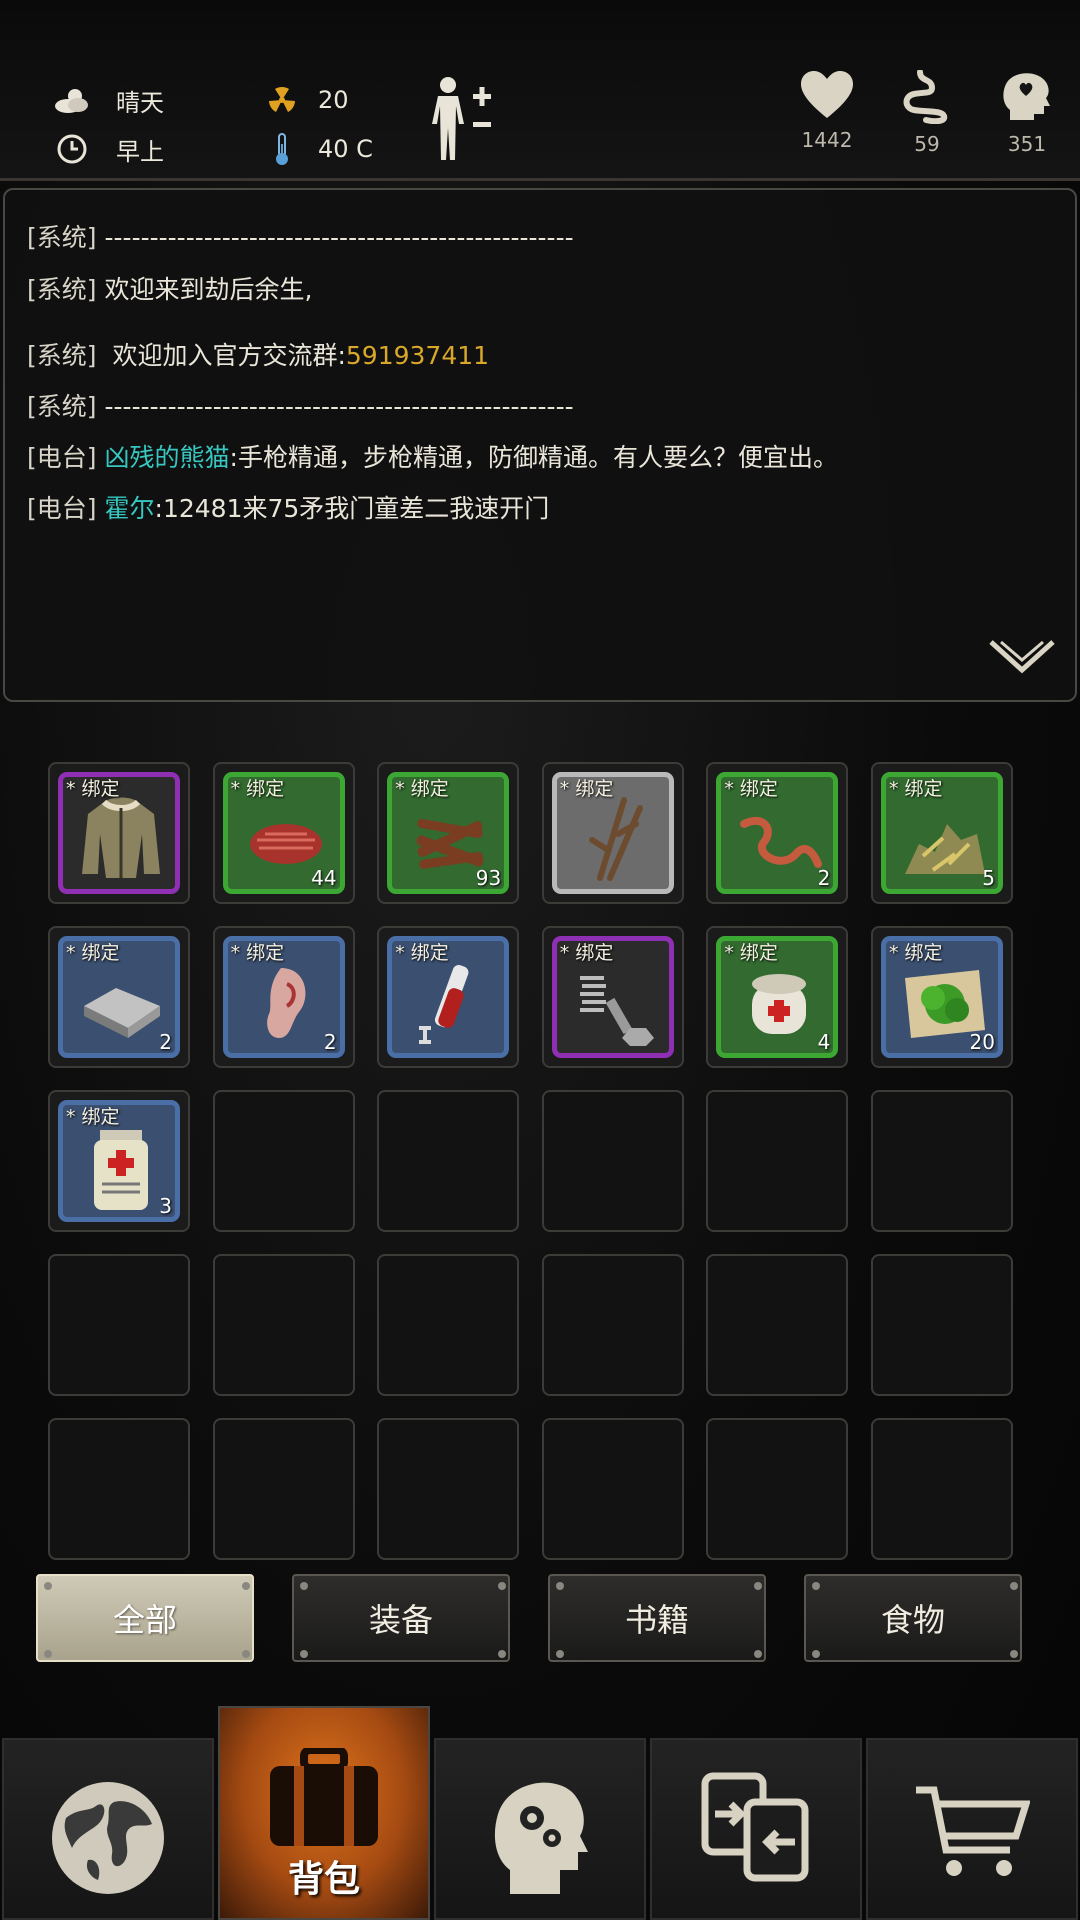 The image size is (1080, 1920). I want to click on inventory-slot-item: * 绑定 4, so click(777, 997).